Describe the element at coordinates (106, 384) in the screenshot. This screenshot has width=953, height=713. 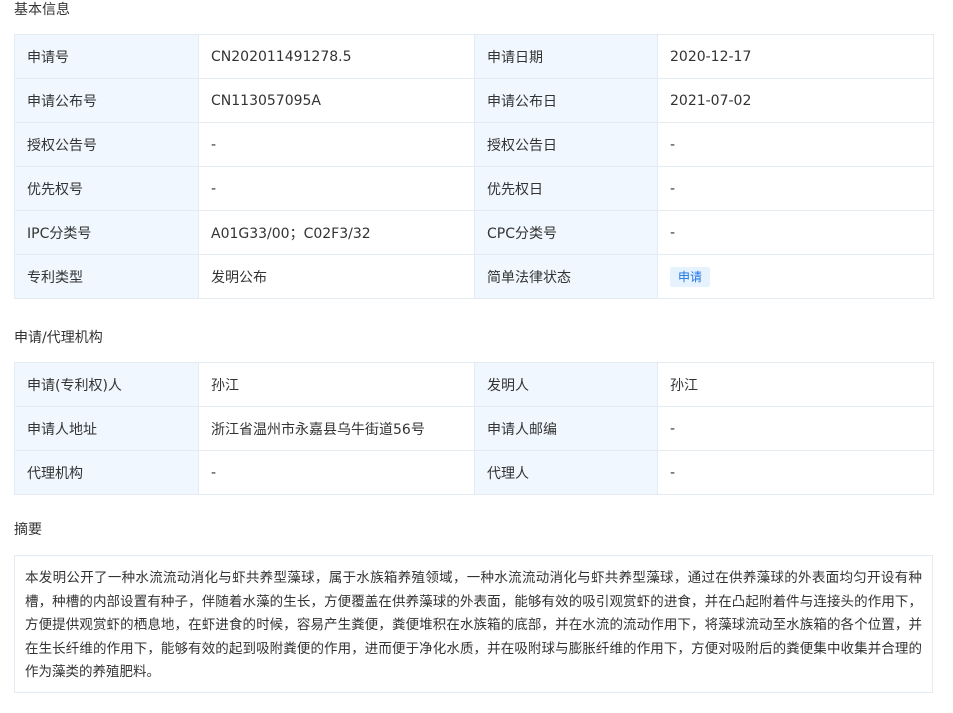
I see `field-label: 申请(专利权)人` at that location.